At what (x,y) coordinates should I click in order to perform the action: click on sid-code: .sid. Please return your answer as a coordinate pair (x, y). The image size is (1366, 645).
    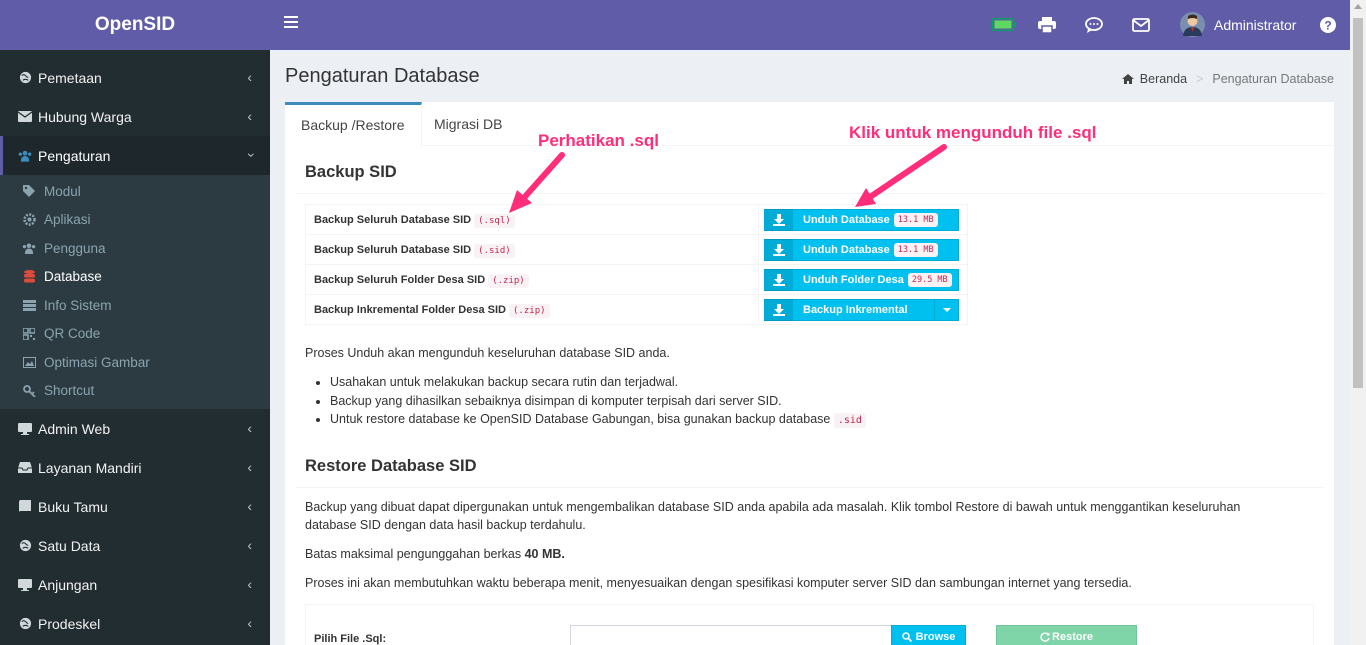
    Looking at the image, I should click on (849, 421).